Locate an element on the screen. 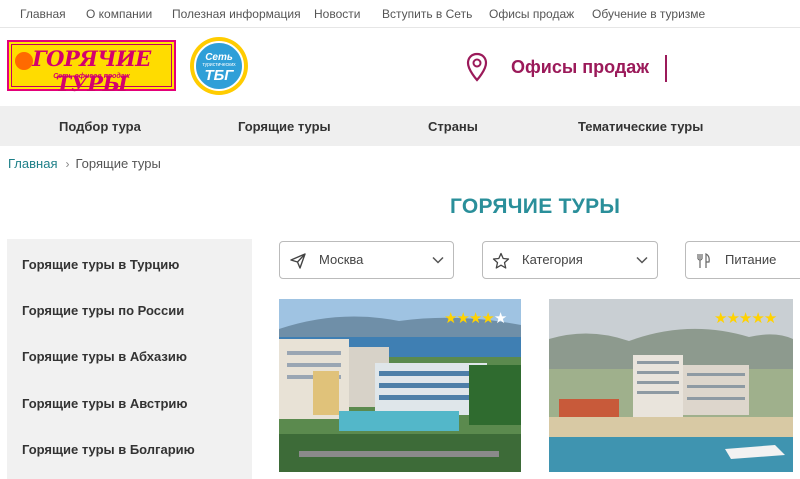 This screenshot has height=479, width=800. sales-offices-link: Офисы продаж is located at coordinates (580, 67).